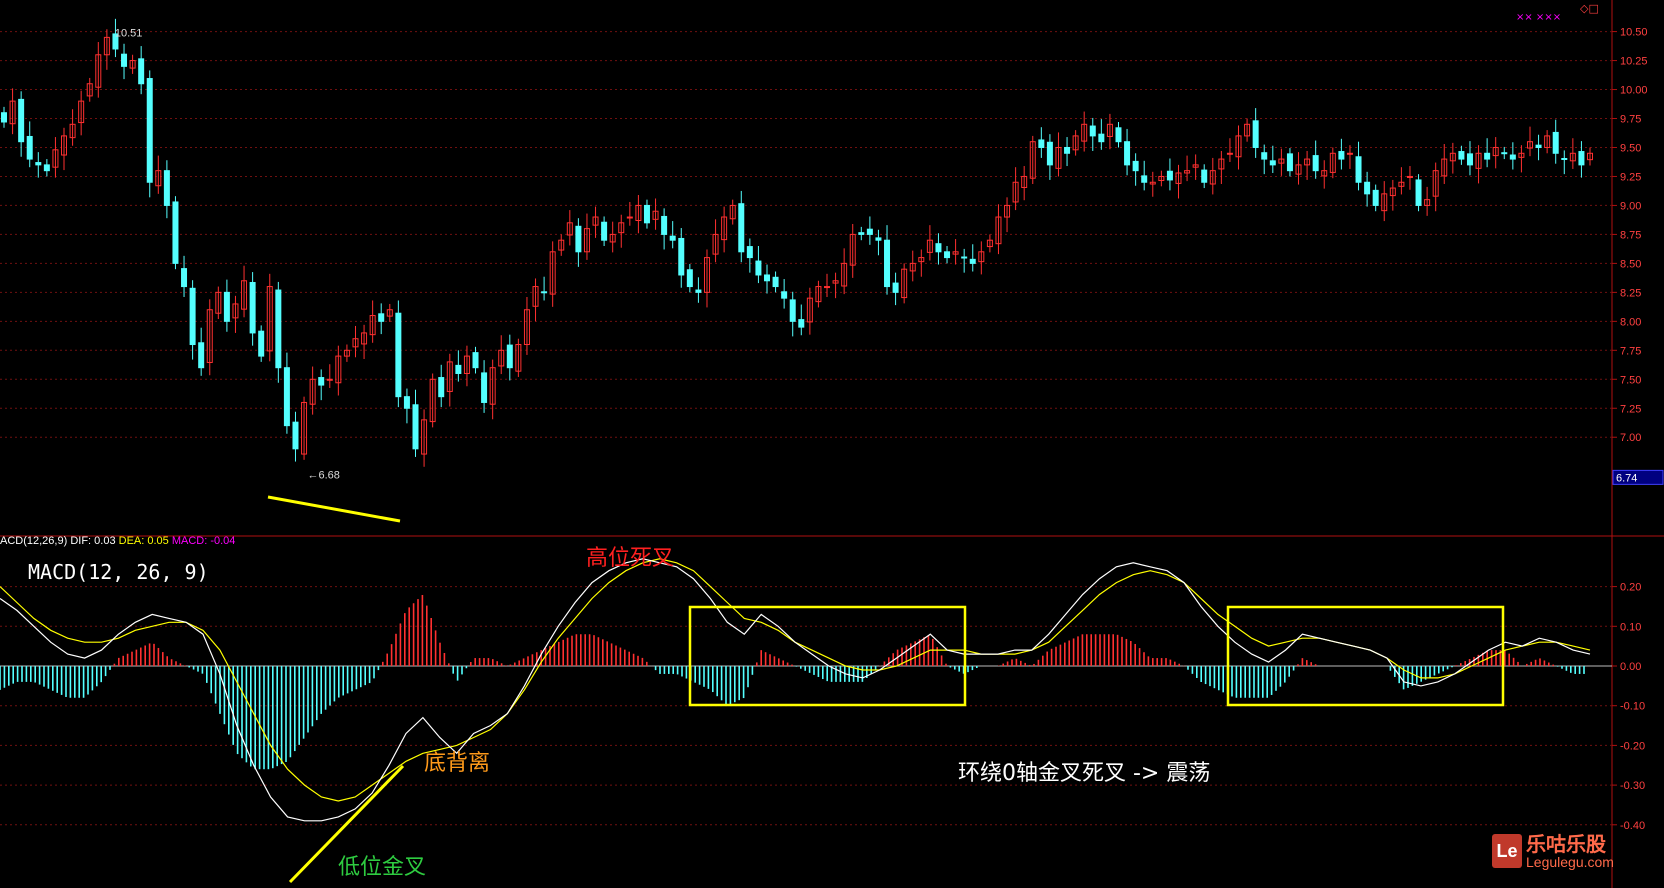  I want to click on price-divergence-line, so click(334, 509).